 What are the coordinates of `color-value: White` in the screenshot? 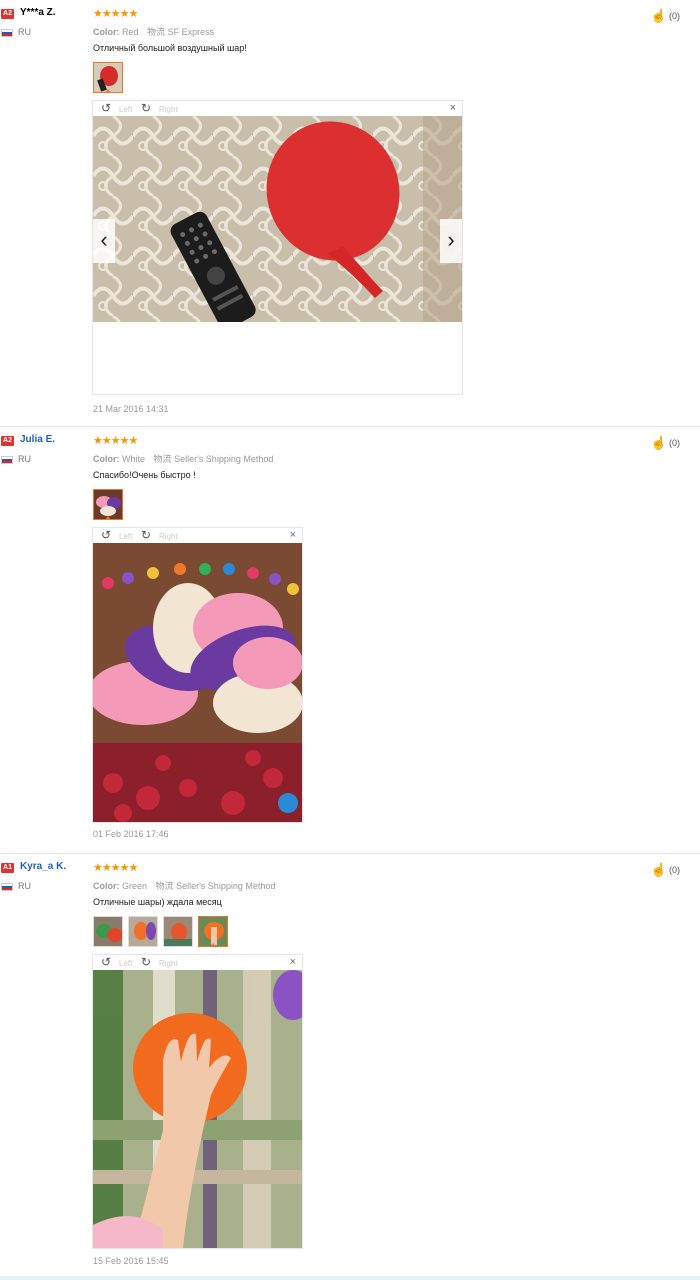 It's located at (134, 459).